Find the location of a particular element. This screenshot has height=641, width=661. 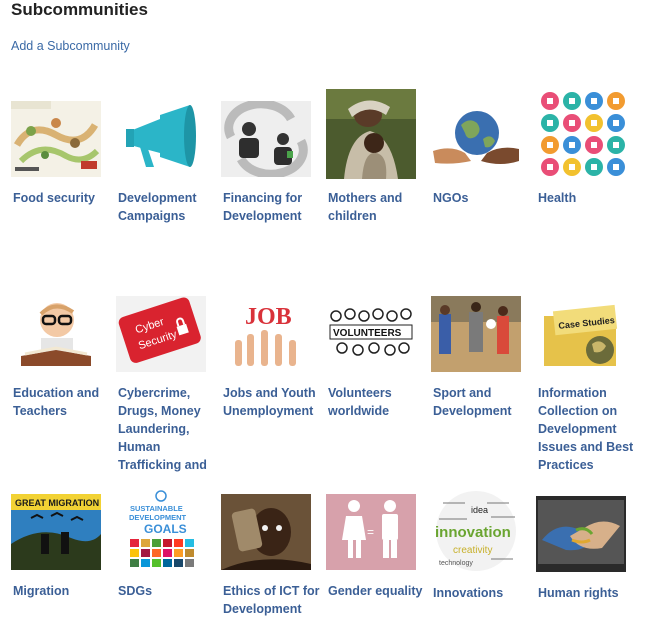

subcommunity-tile-ngos: NGOs is located at coordinates (481, 153).